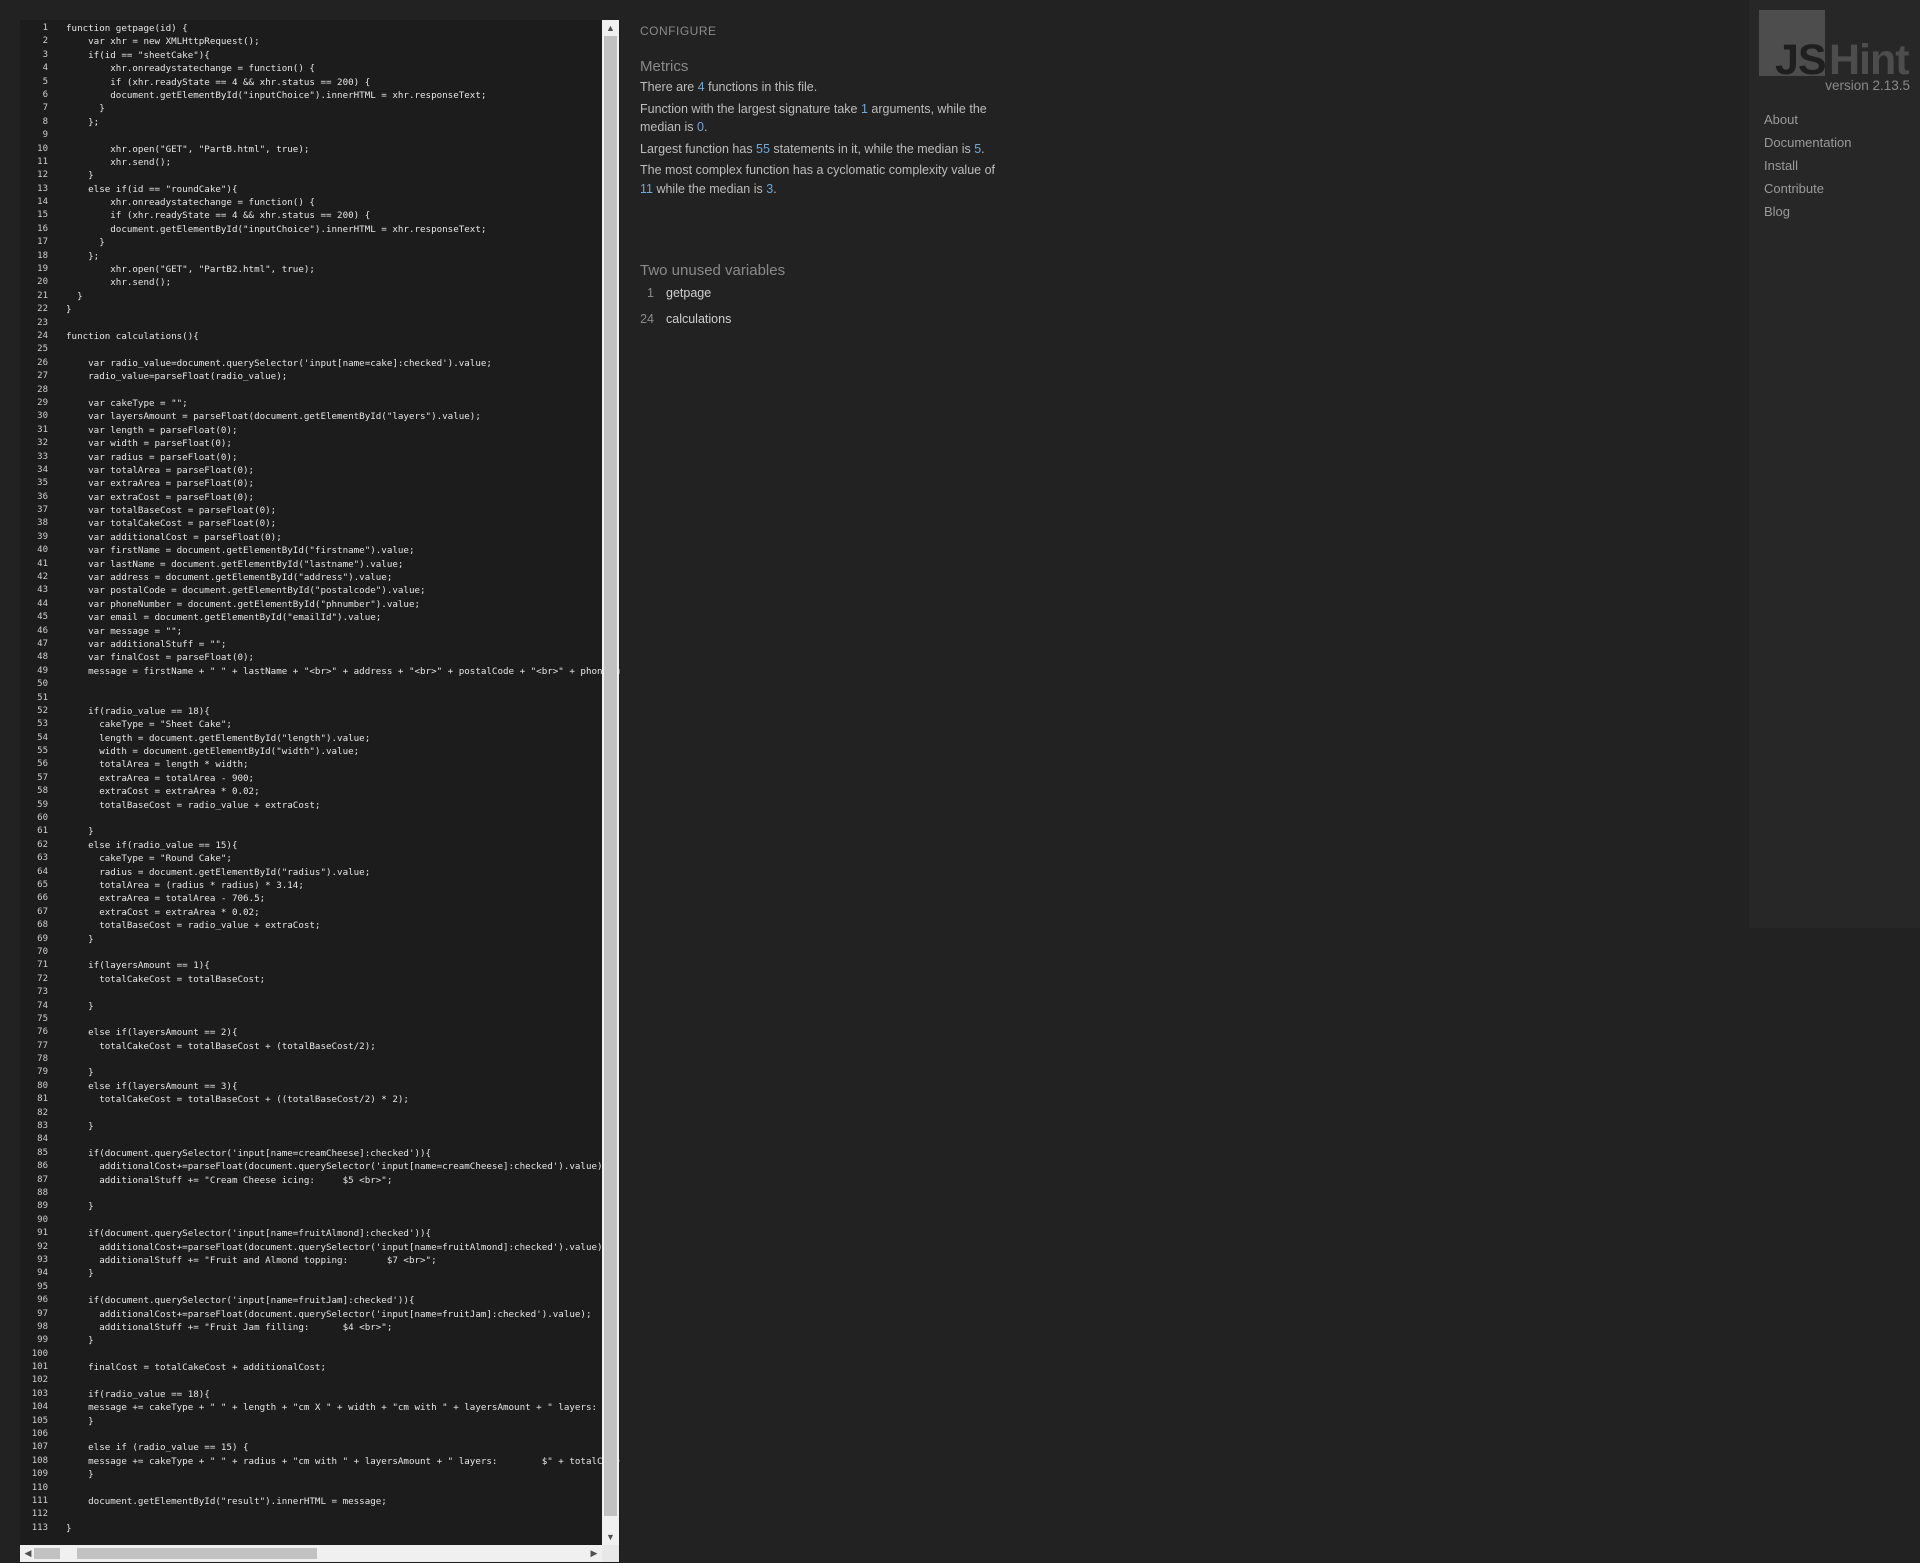 Image resolution: width=1920 pixels, height=1563 pixels. Describe the element at coordinates (1807, 188) in the screenshot. I see `nav-contribute-link: Contribute` at that location.